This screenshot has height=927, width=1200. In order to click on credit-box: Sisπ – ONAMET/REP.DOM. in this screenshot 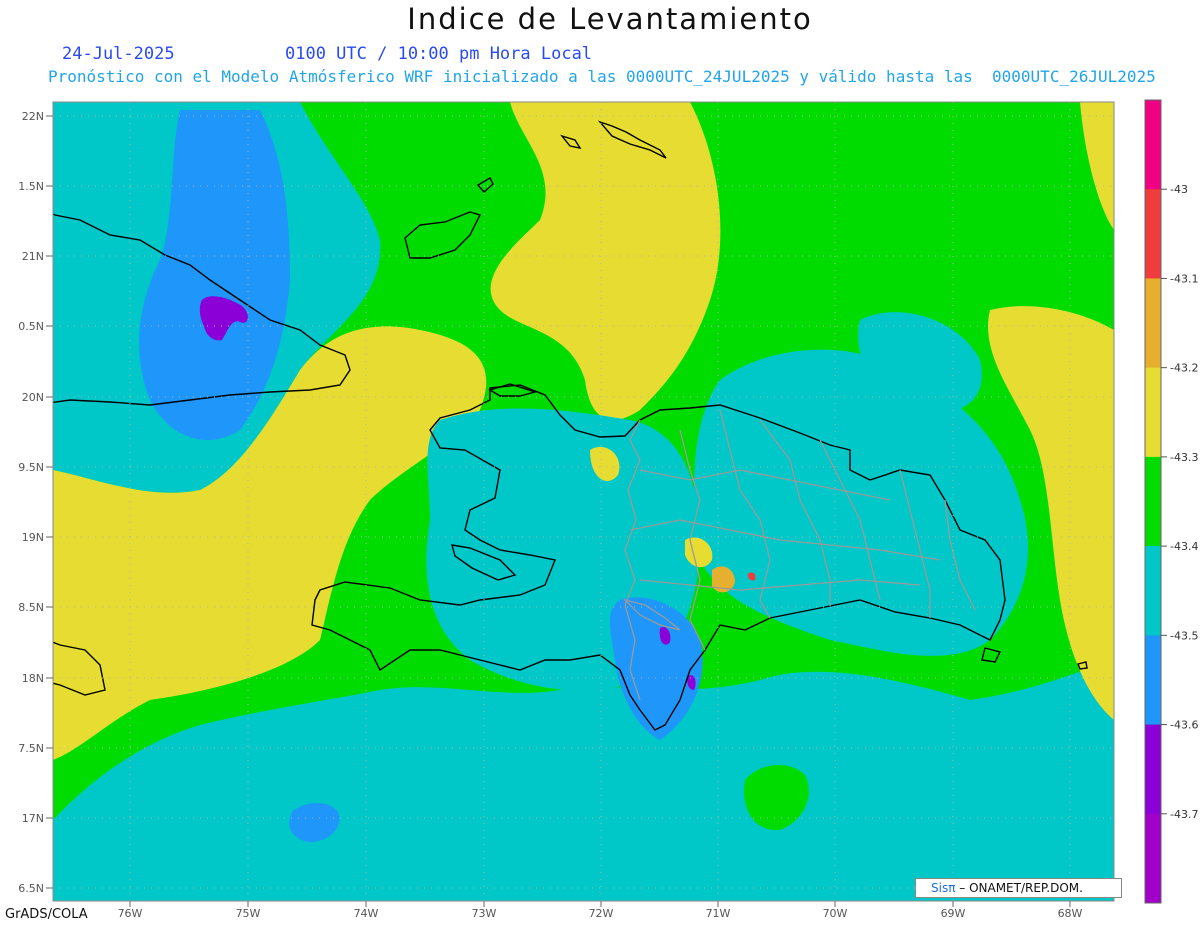, I will do `click(1018, 888)`.